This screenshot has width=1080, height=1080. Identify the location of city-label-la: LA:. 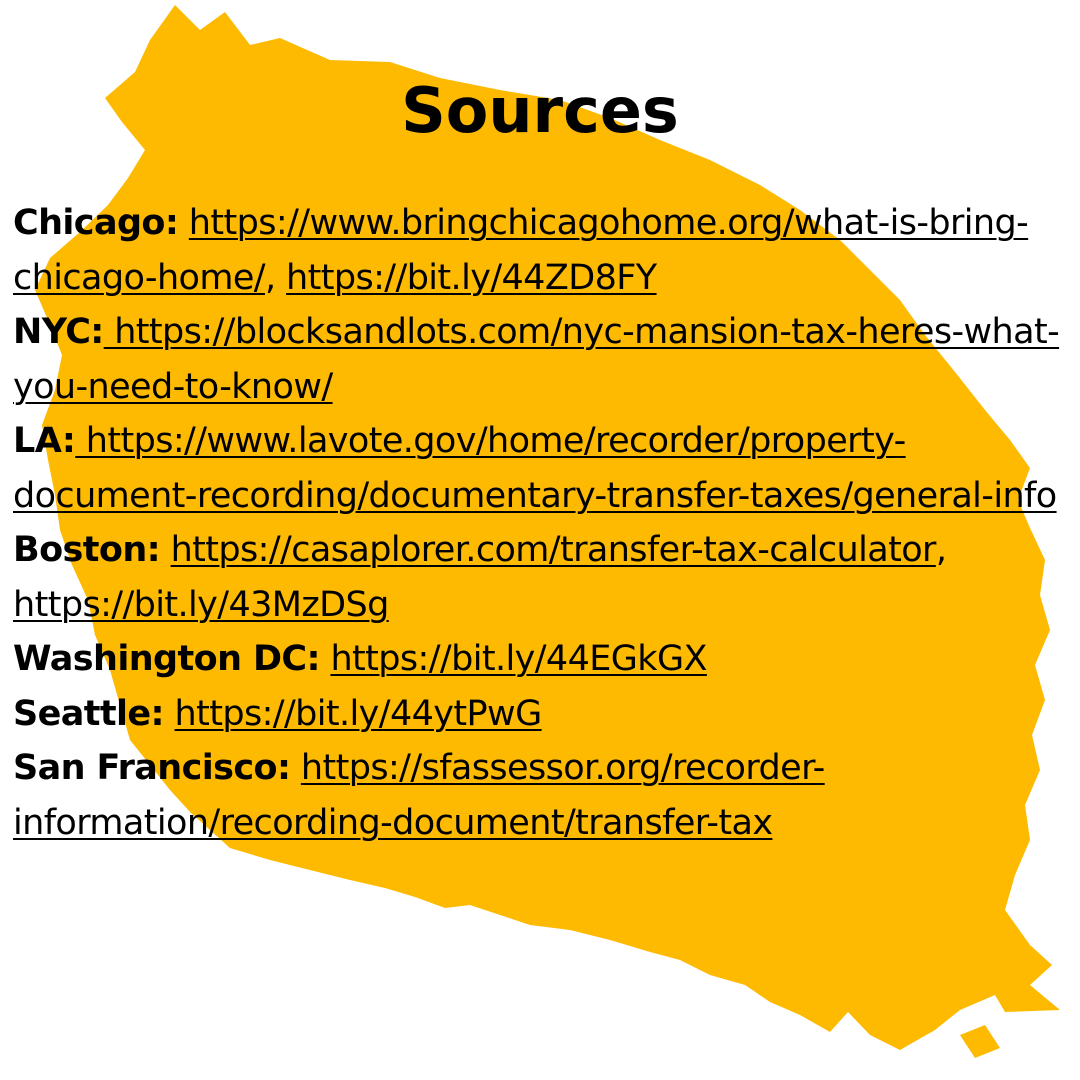
(44, 441).